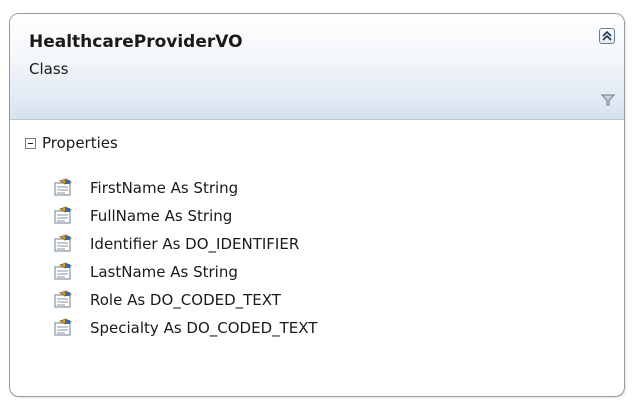  I want to click on filter-icon, so click(608, 100).